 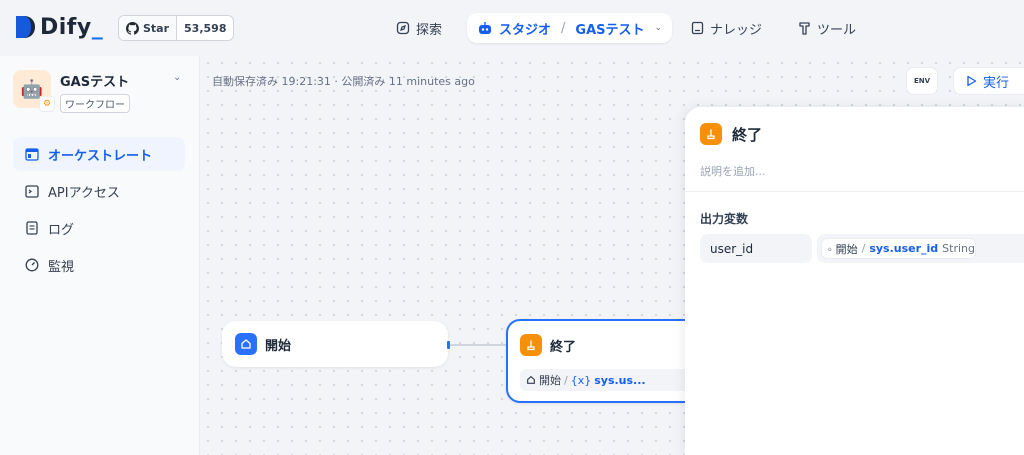 I want to click on nav-explore: 探索, so click(x=419, y=28).